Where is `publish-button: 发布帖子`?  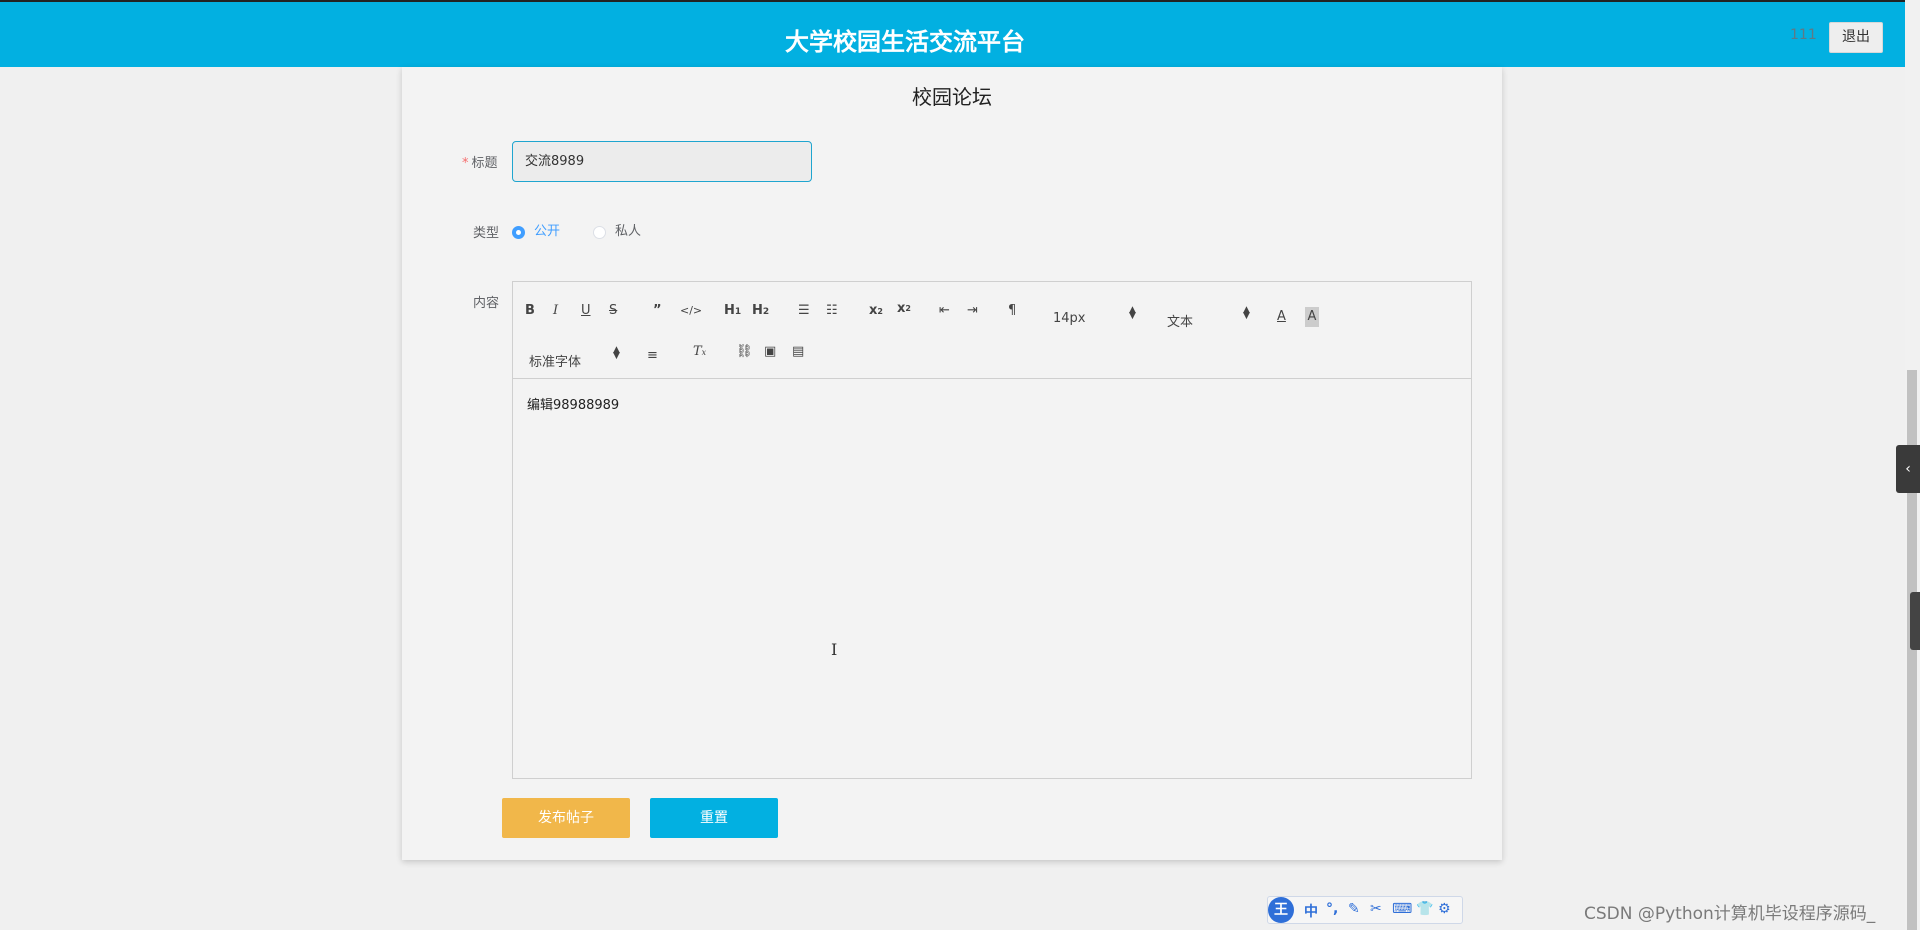 publish-button: 发布帖子 is located at coordinates (566, 818).